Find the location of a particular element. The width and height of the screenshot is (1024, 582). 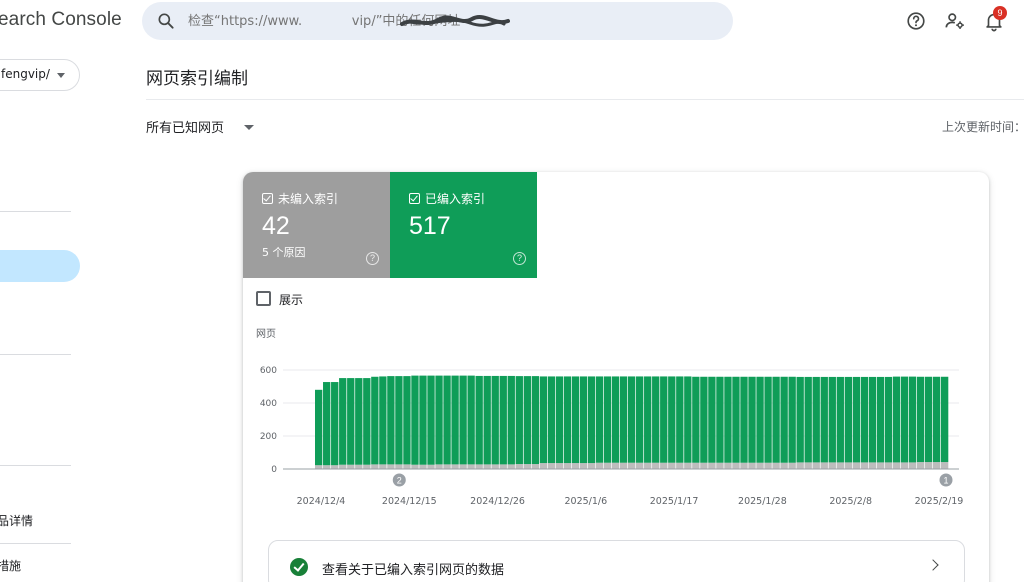

view-indexed-pages-link: 查看关于已编入索引网页的数据 is located at coordinates (616, 561).